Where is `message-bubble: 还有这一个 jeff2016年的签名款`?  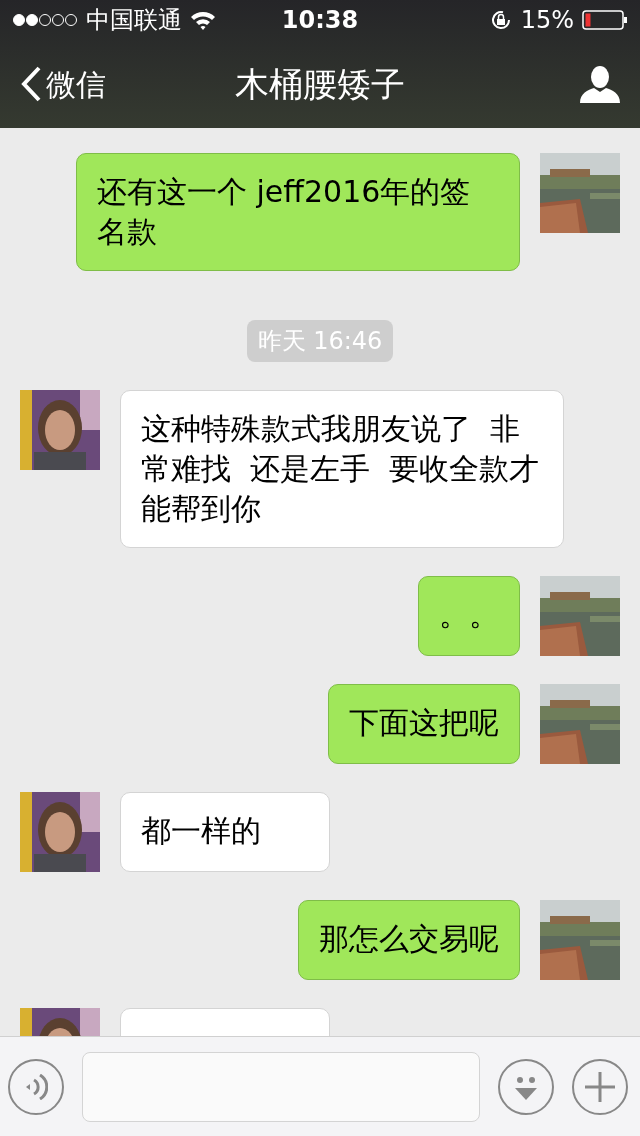
message-bubble: 还有这一个 jeff2016年的签名款 is located at coordinates (298, 212).